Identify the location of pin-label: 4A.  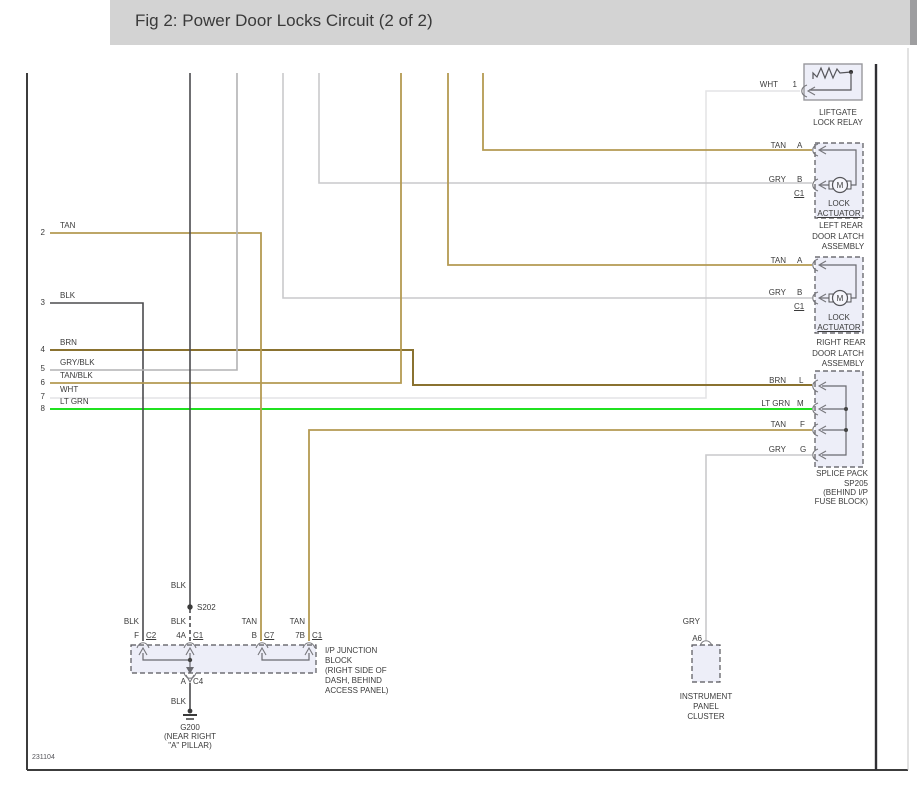
(181, 635).